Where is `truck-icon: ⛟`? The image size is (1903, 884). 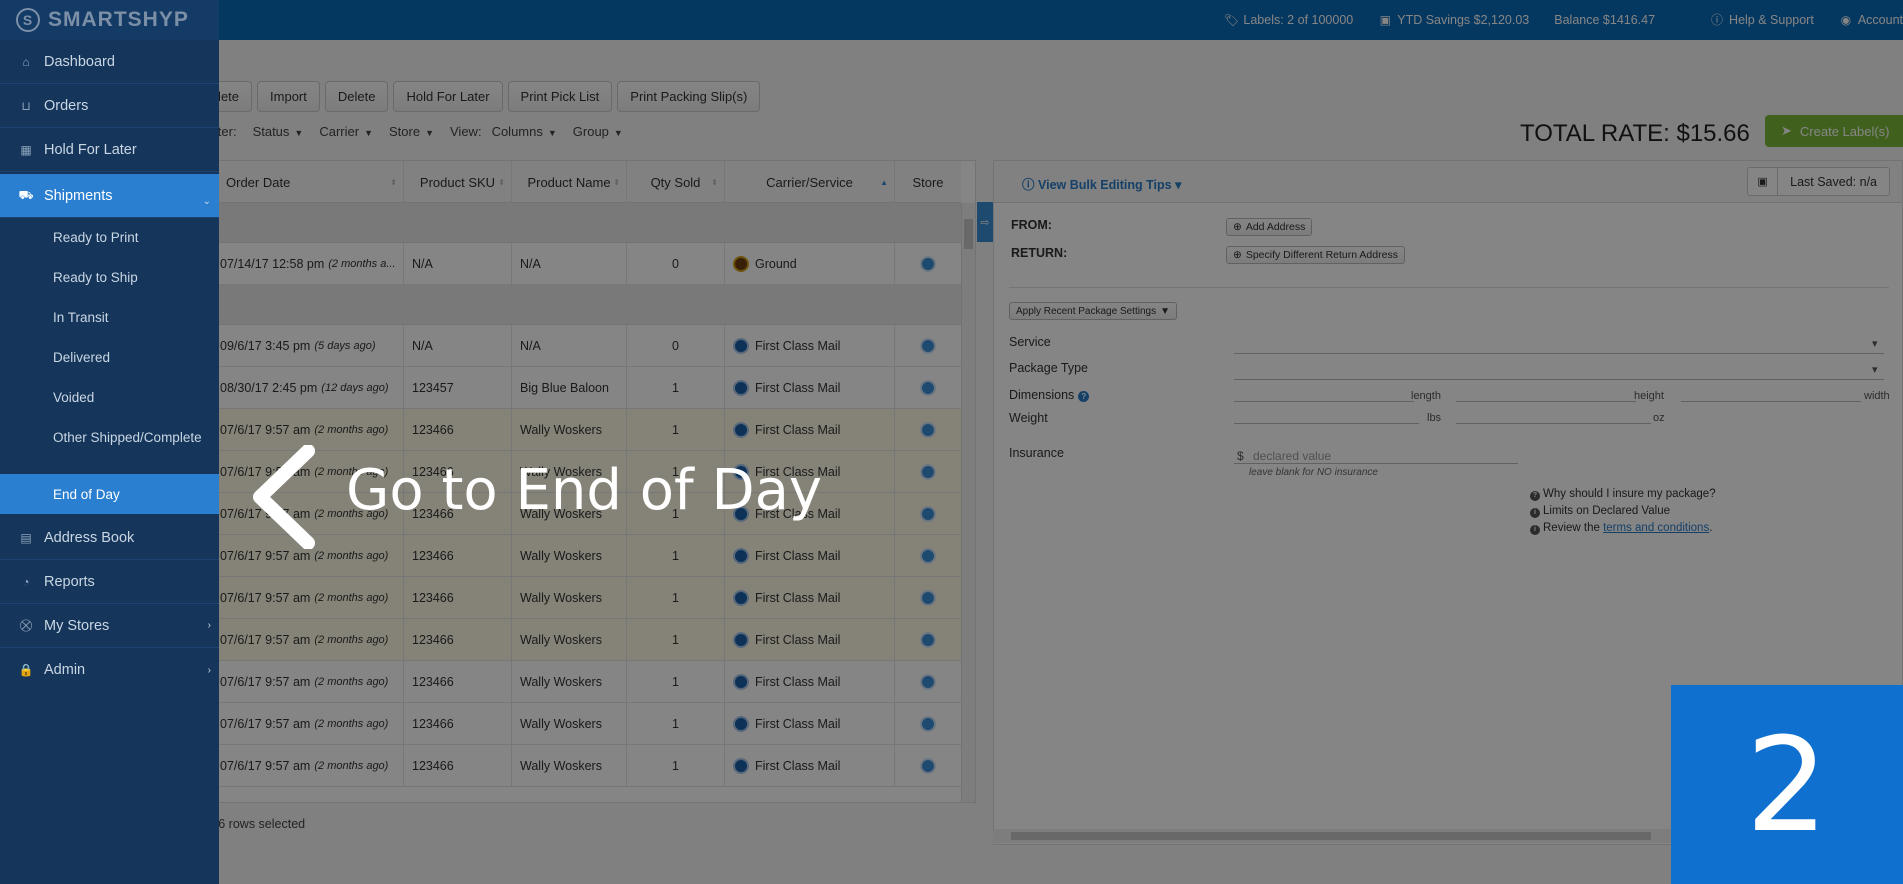
truck-icon: ⛟ is located at coordinates (26, 194).